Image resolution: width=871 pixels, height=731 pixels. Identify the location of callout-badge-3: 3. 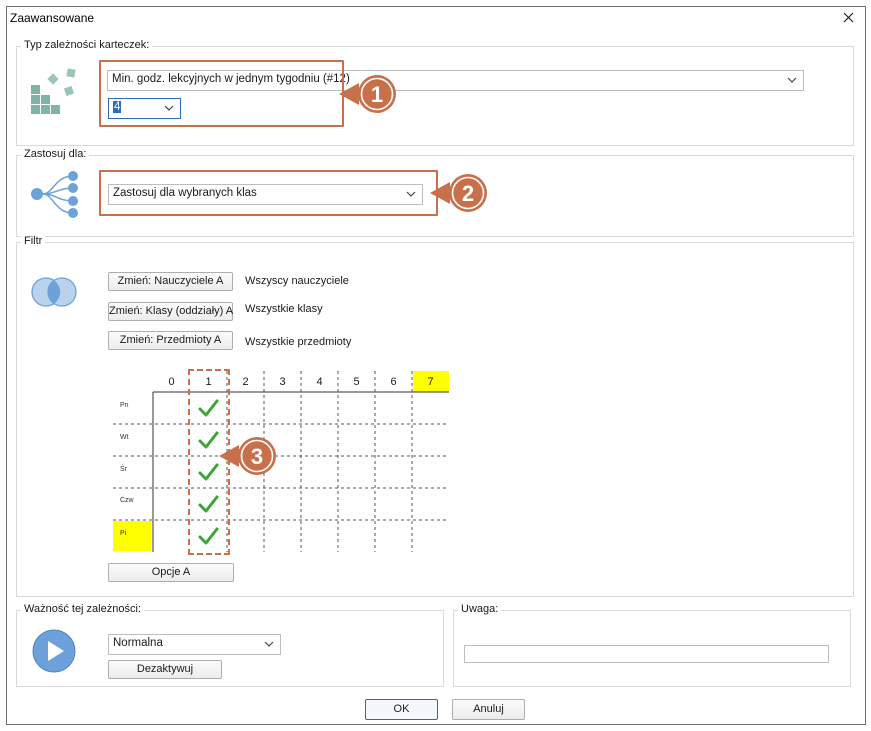
(247, 456).